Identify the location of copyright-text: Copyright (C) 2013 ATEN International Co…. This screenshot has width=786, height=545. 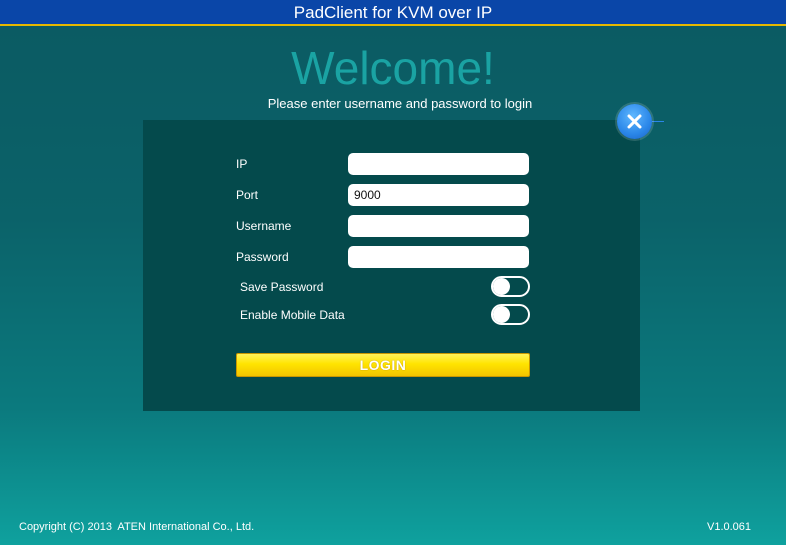
(137, 527).